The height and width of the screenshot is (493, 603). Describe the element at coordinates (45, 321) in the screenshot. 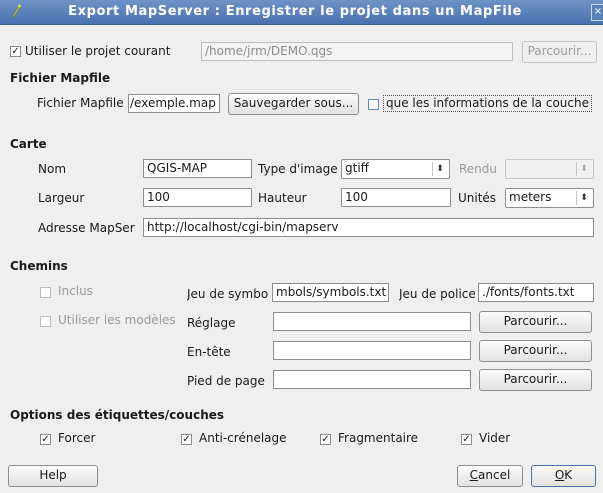

I see `use-templates-checkbox` at that location.